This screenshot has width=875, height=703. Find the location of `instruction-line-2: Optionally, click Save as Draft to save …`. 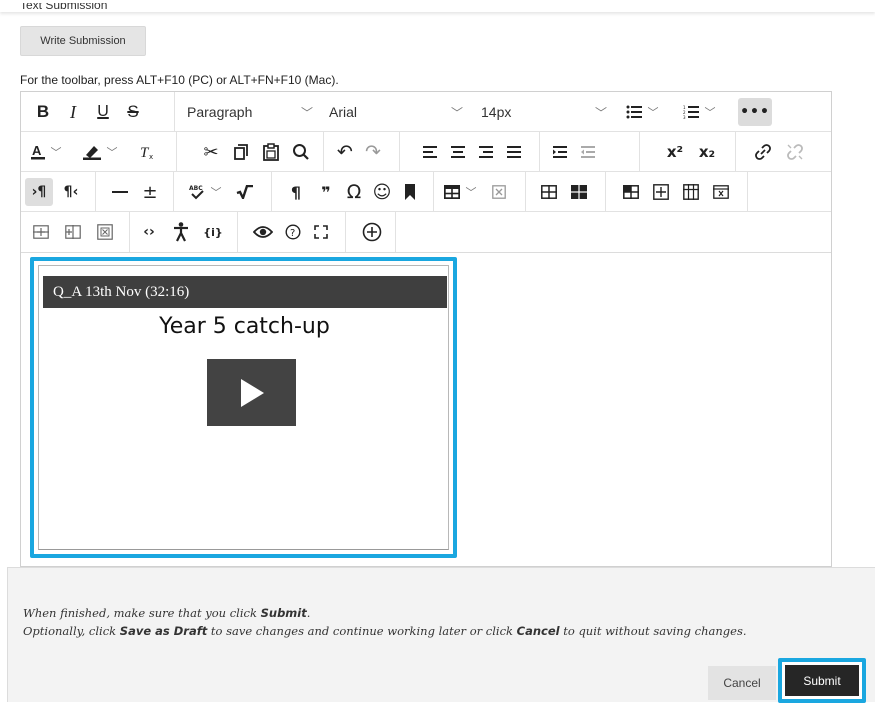

instruction-line-2: Optionally, click Save as Draft to save … is located at coordinates (443, 631).